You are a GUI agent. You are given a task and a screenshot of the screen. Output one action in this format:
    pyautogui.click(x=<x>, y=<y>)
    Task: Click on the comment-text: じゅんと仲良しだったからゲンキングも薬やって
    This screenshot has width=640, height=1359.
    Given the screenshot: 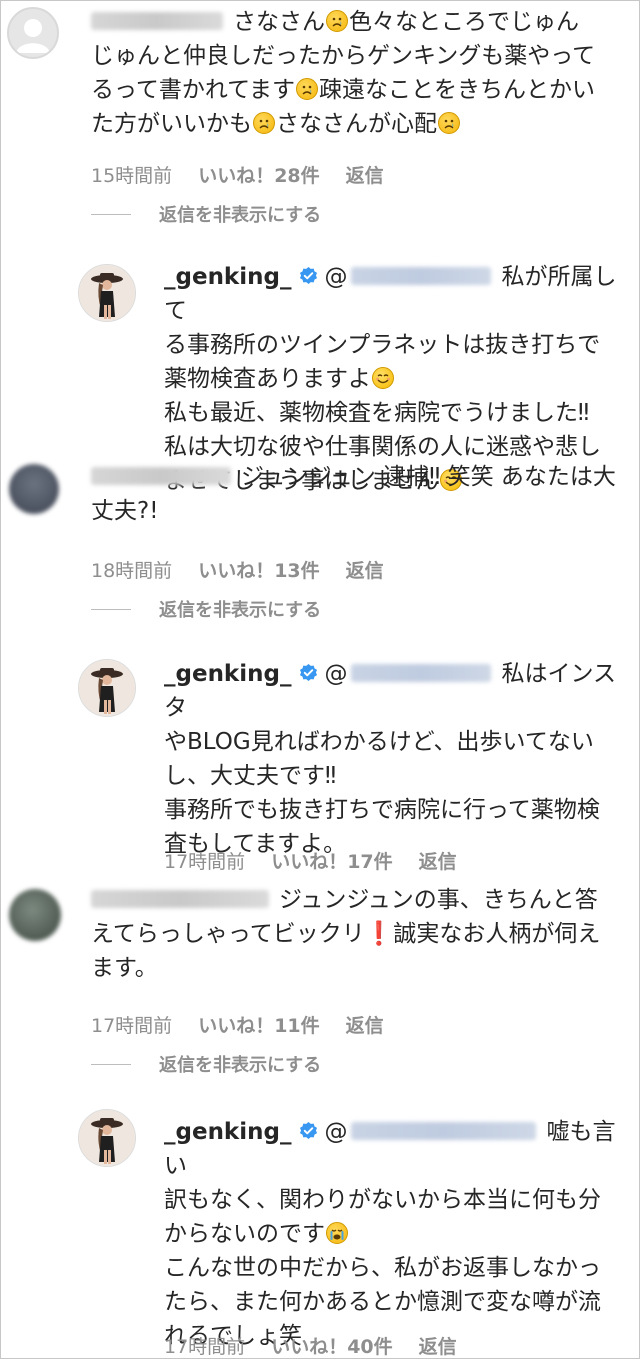 What is the action you would take?
    pyautogui.click(x=343, y=56)
    